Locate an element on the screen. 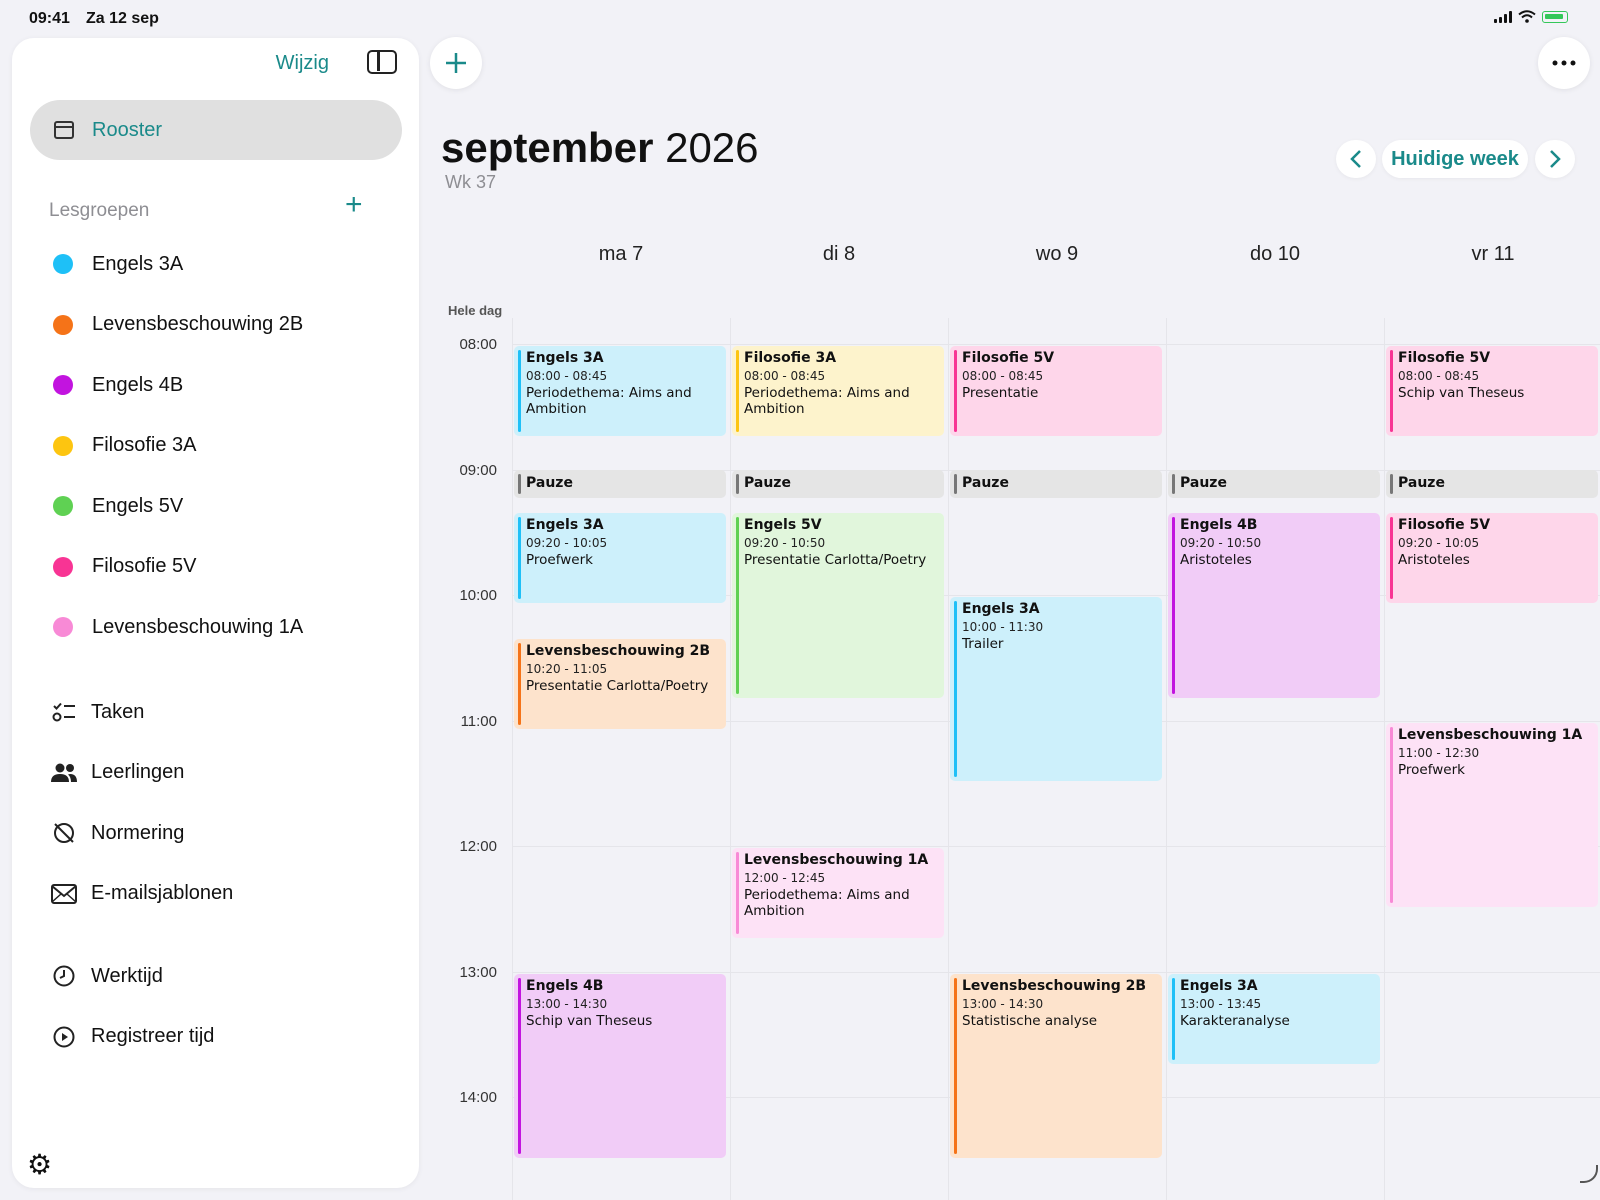  group-item: Levensbeschouwing 1A is located at coordinates (215, 627).